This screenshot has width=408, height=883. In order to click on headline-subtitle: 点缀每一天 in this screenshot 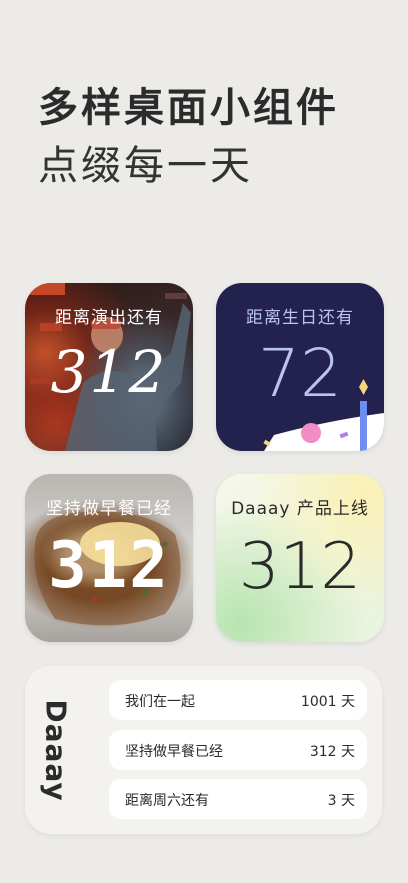, I will do `click(145, 166)`.